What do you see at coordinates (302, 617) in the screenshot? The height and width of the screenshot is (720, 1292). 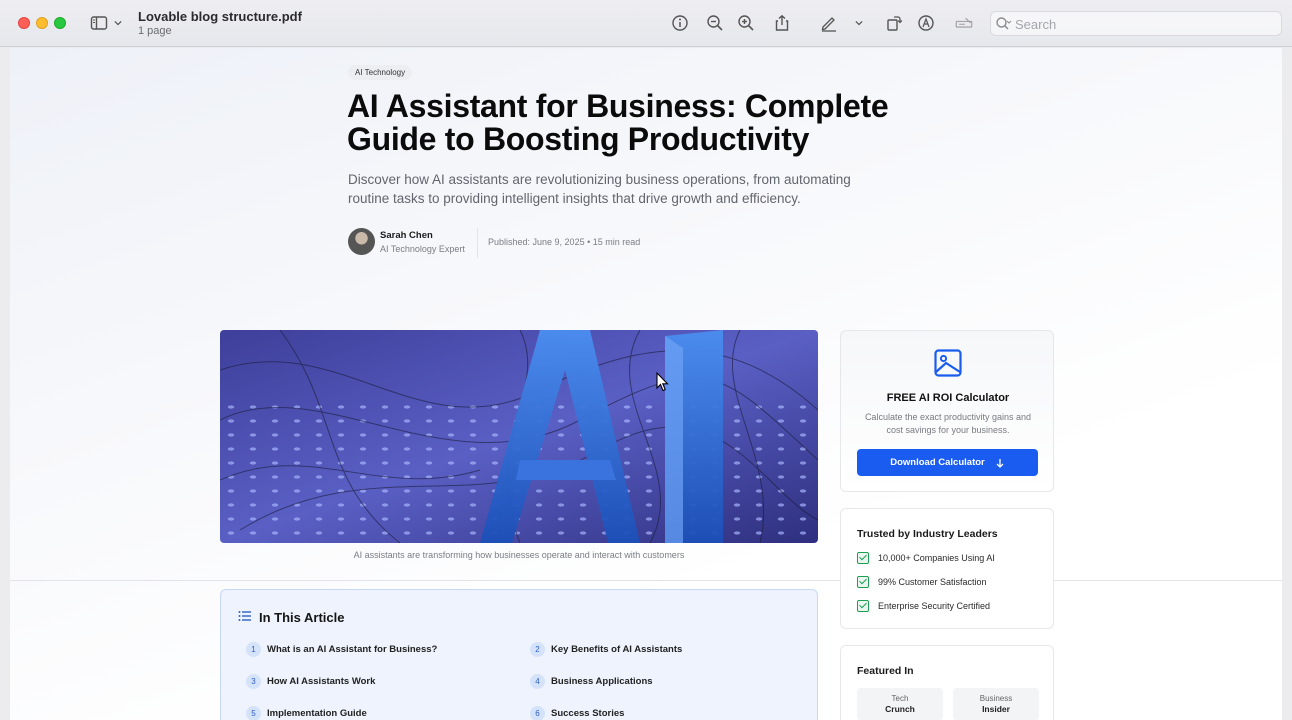 I see `toc-title: In This Article` at bounding box center [302, 617].